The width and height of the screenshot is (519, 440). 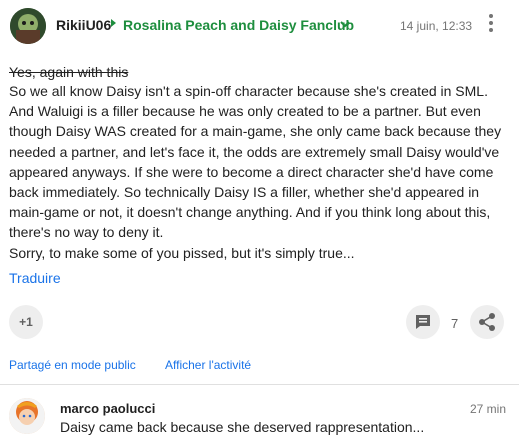 I want to click on community-arrow-icon, so click(x=113, y=23).